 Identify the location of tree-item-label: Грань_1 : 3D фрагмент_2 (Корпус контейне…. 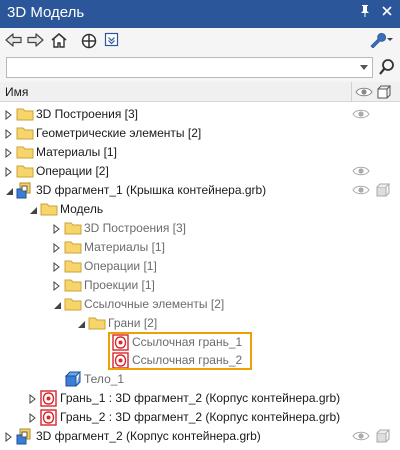
(200, 398).